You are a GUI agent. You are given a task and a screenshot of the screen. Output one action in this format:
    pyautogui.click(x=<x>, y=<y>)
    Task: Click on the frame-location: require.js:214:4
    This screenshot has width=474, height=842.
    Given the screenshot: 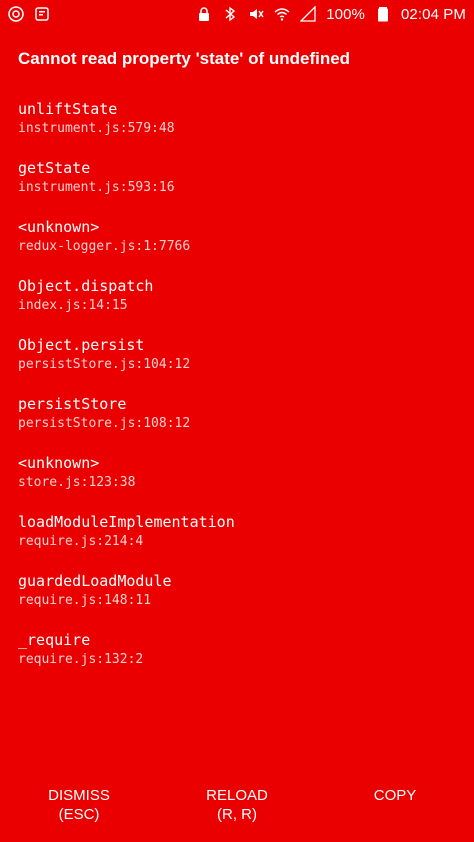 What is the action you would take?
    pyautogui.click(x=81, y=541)
    